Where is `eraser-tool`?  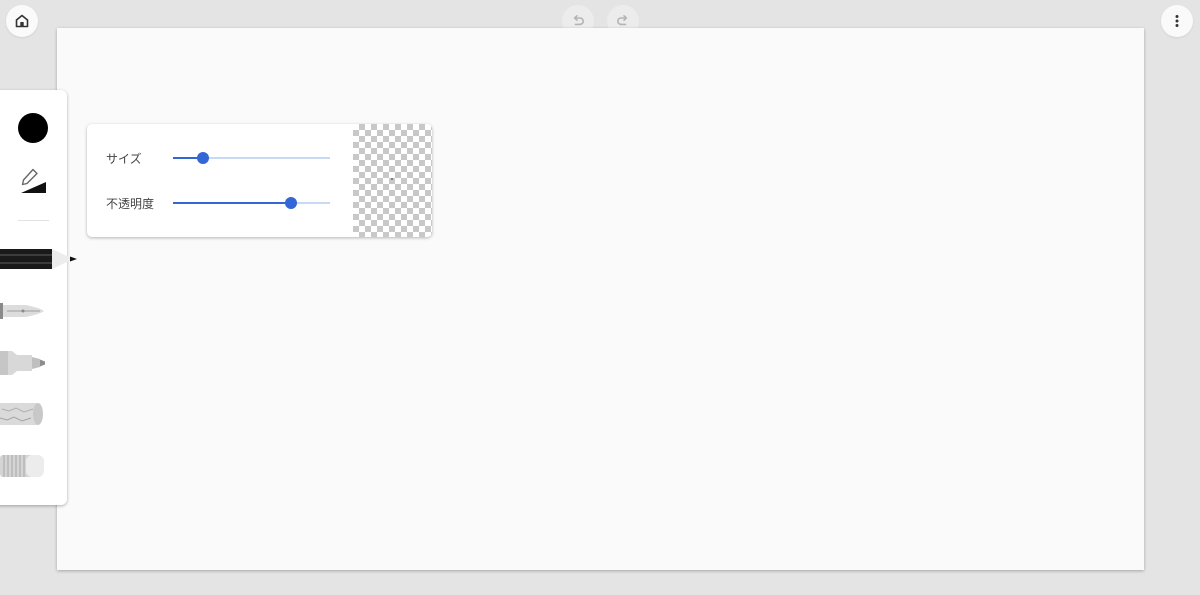 eraser-tool is located at coordinates (24, 466).